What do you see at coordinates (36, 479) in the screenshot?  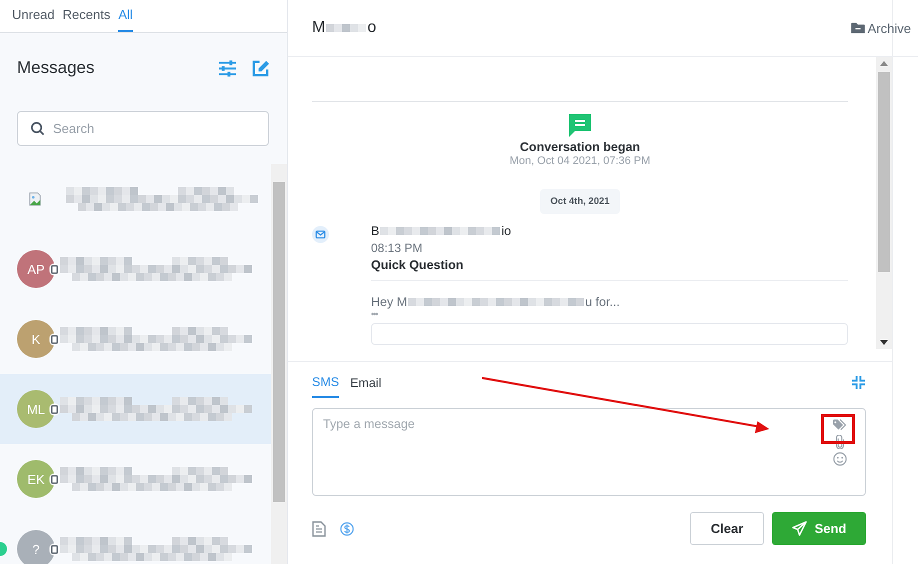 I see `avatar: EK` at bounding box center [36, 479].